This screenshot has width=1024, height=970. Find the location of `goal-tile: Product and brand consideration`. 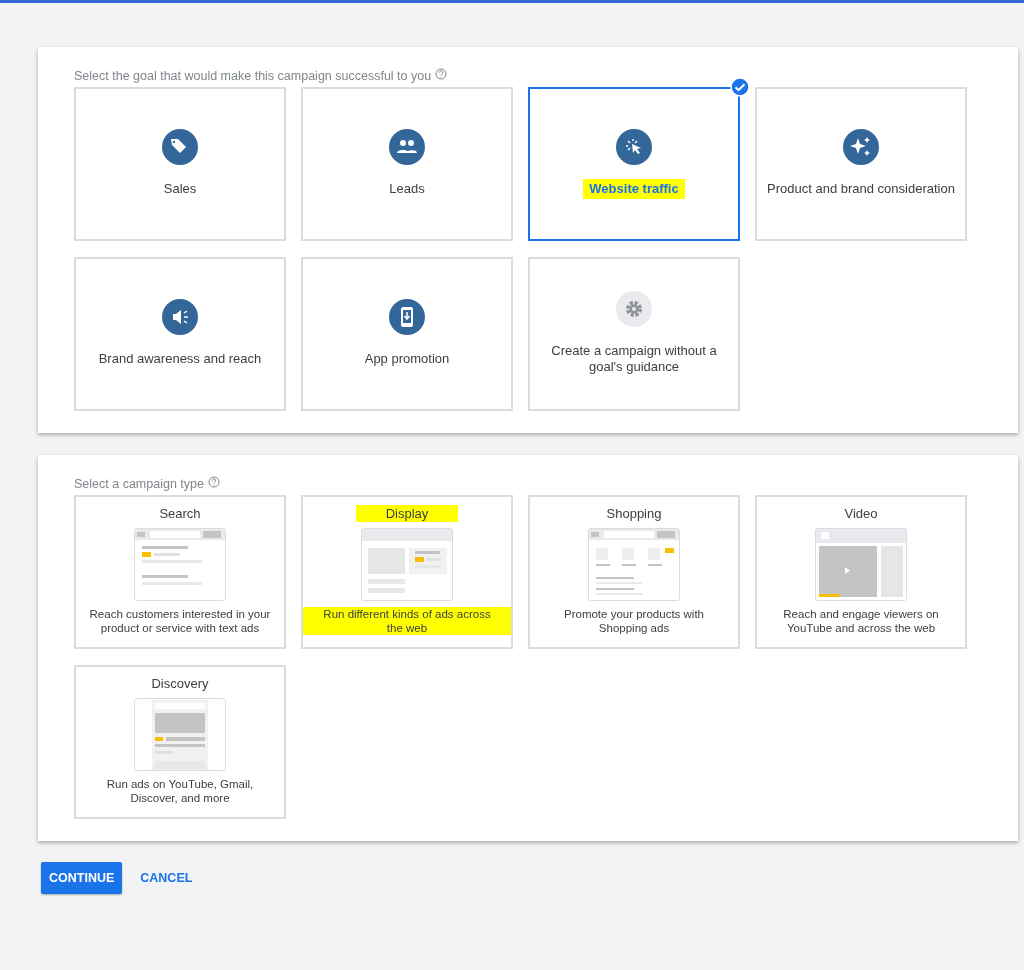

goal-tile: Product and brand consideration is located at coordinates (861, 164).